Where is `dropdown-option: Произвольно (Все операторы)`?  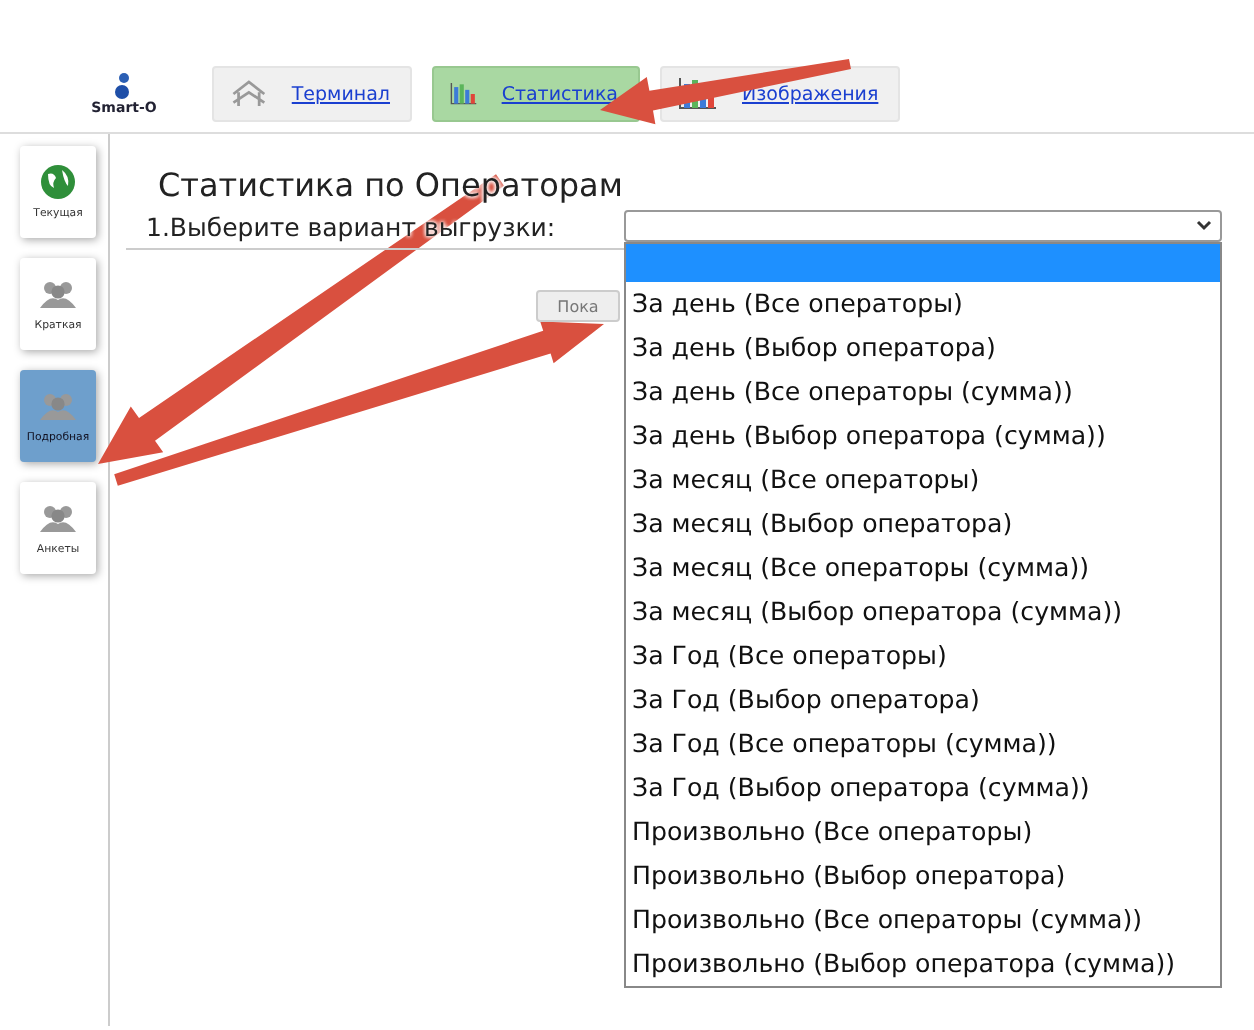
dropdown-option: Произвольно (Все операторы) is located at coordinates (923, 832).